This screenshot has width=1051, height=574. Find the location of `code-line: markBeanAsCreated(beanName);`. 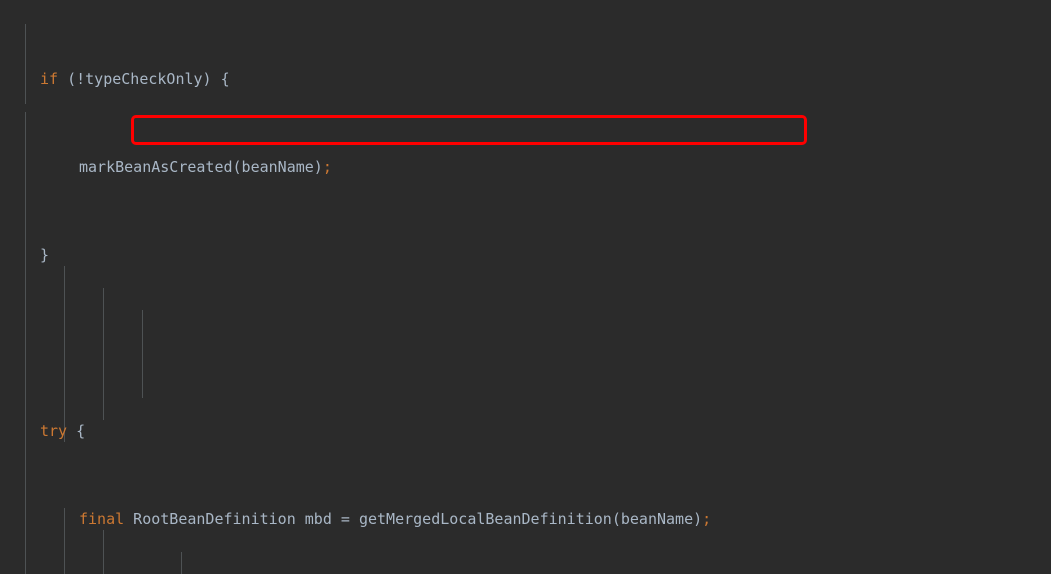

code-line: markBeanAsCreated(beanName); is located at coordinates (525, 167).